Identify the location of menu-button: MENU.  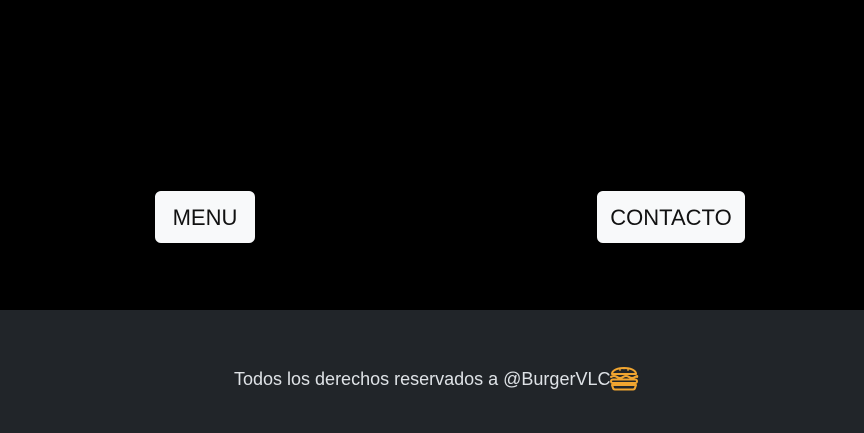
(205, 217).